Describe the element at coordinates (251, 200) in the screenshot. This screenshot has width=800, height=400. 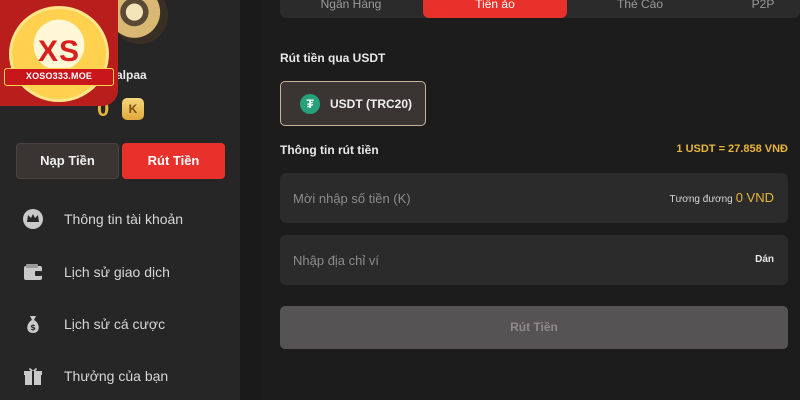
I see `divider` at that location.